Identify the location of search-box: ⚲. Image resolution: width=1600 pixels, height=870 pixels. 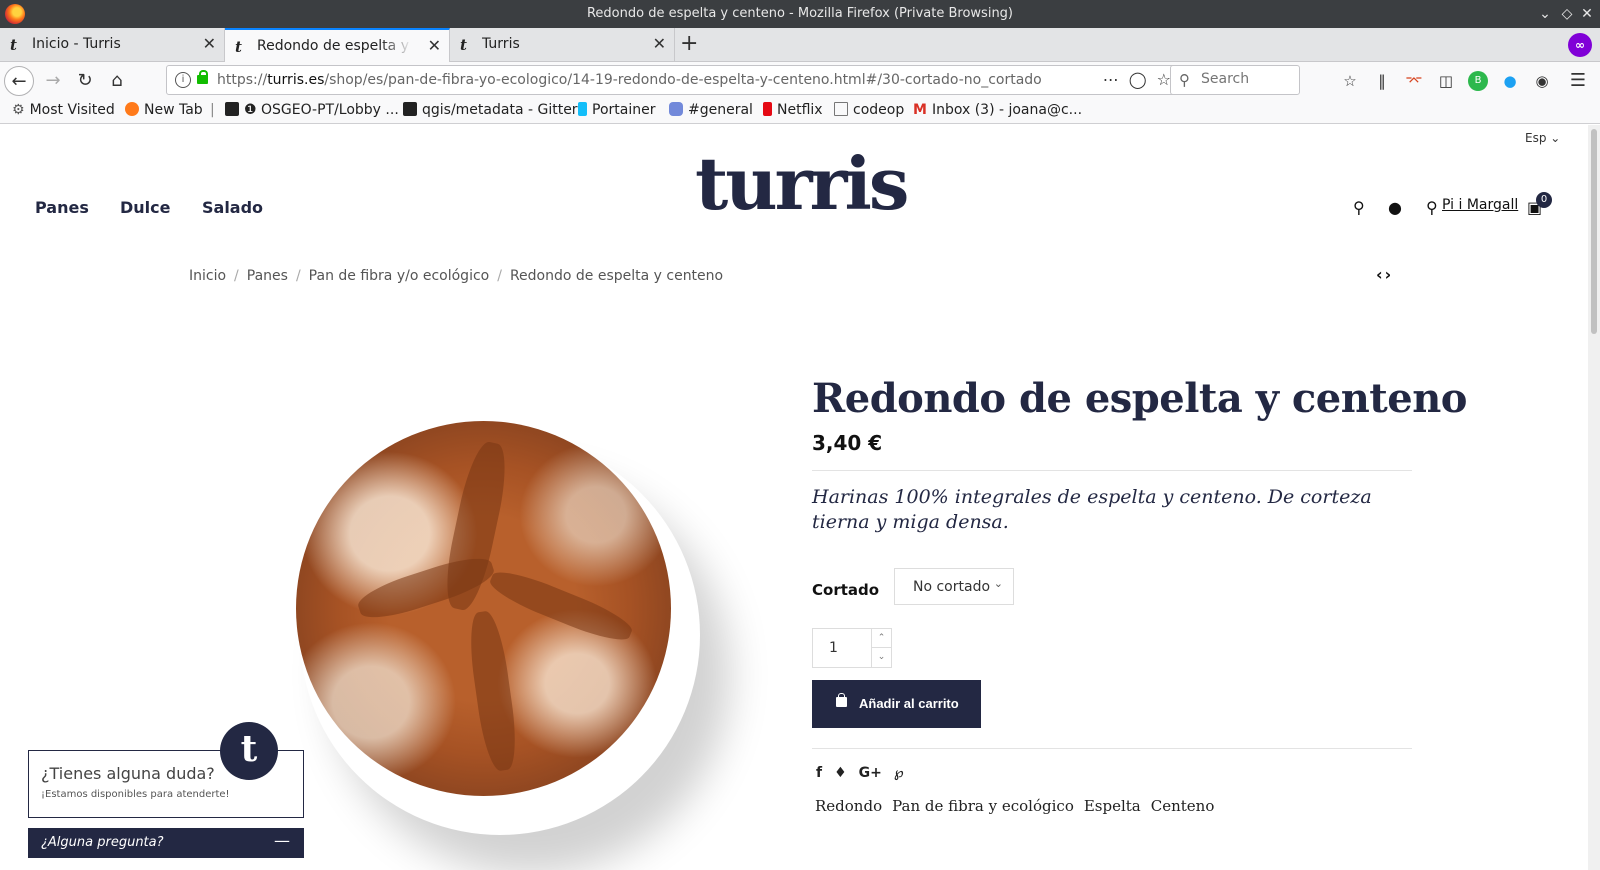
(1235, 80).